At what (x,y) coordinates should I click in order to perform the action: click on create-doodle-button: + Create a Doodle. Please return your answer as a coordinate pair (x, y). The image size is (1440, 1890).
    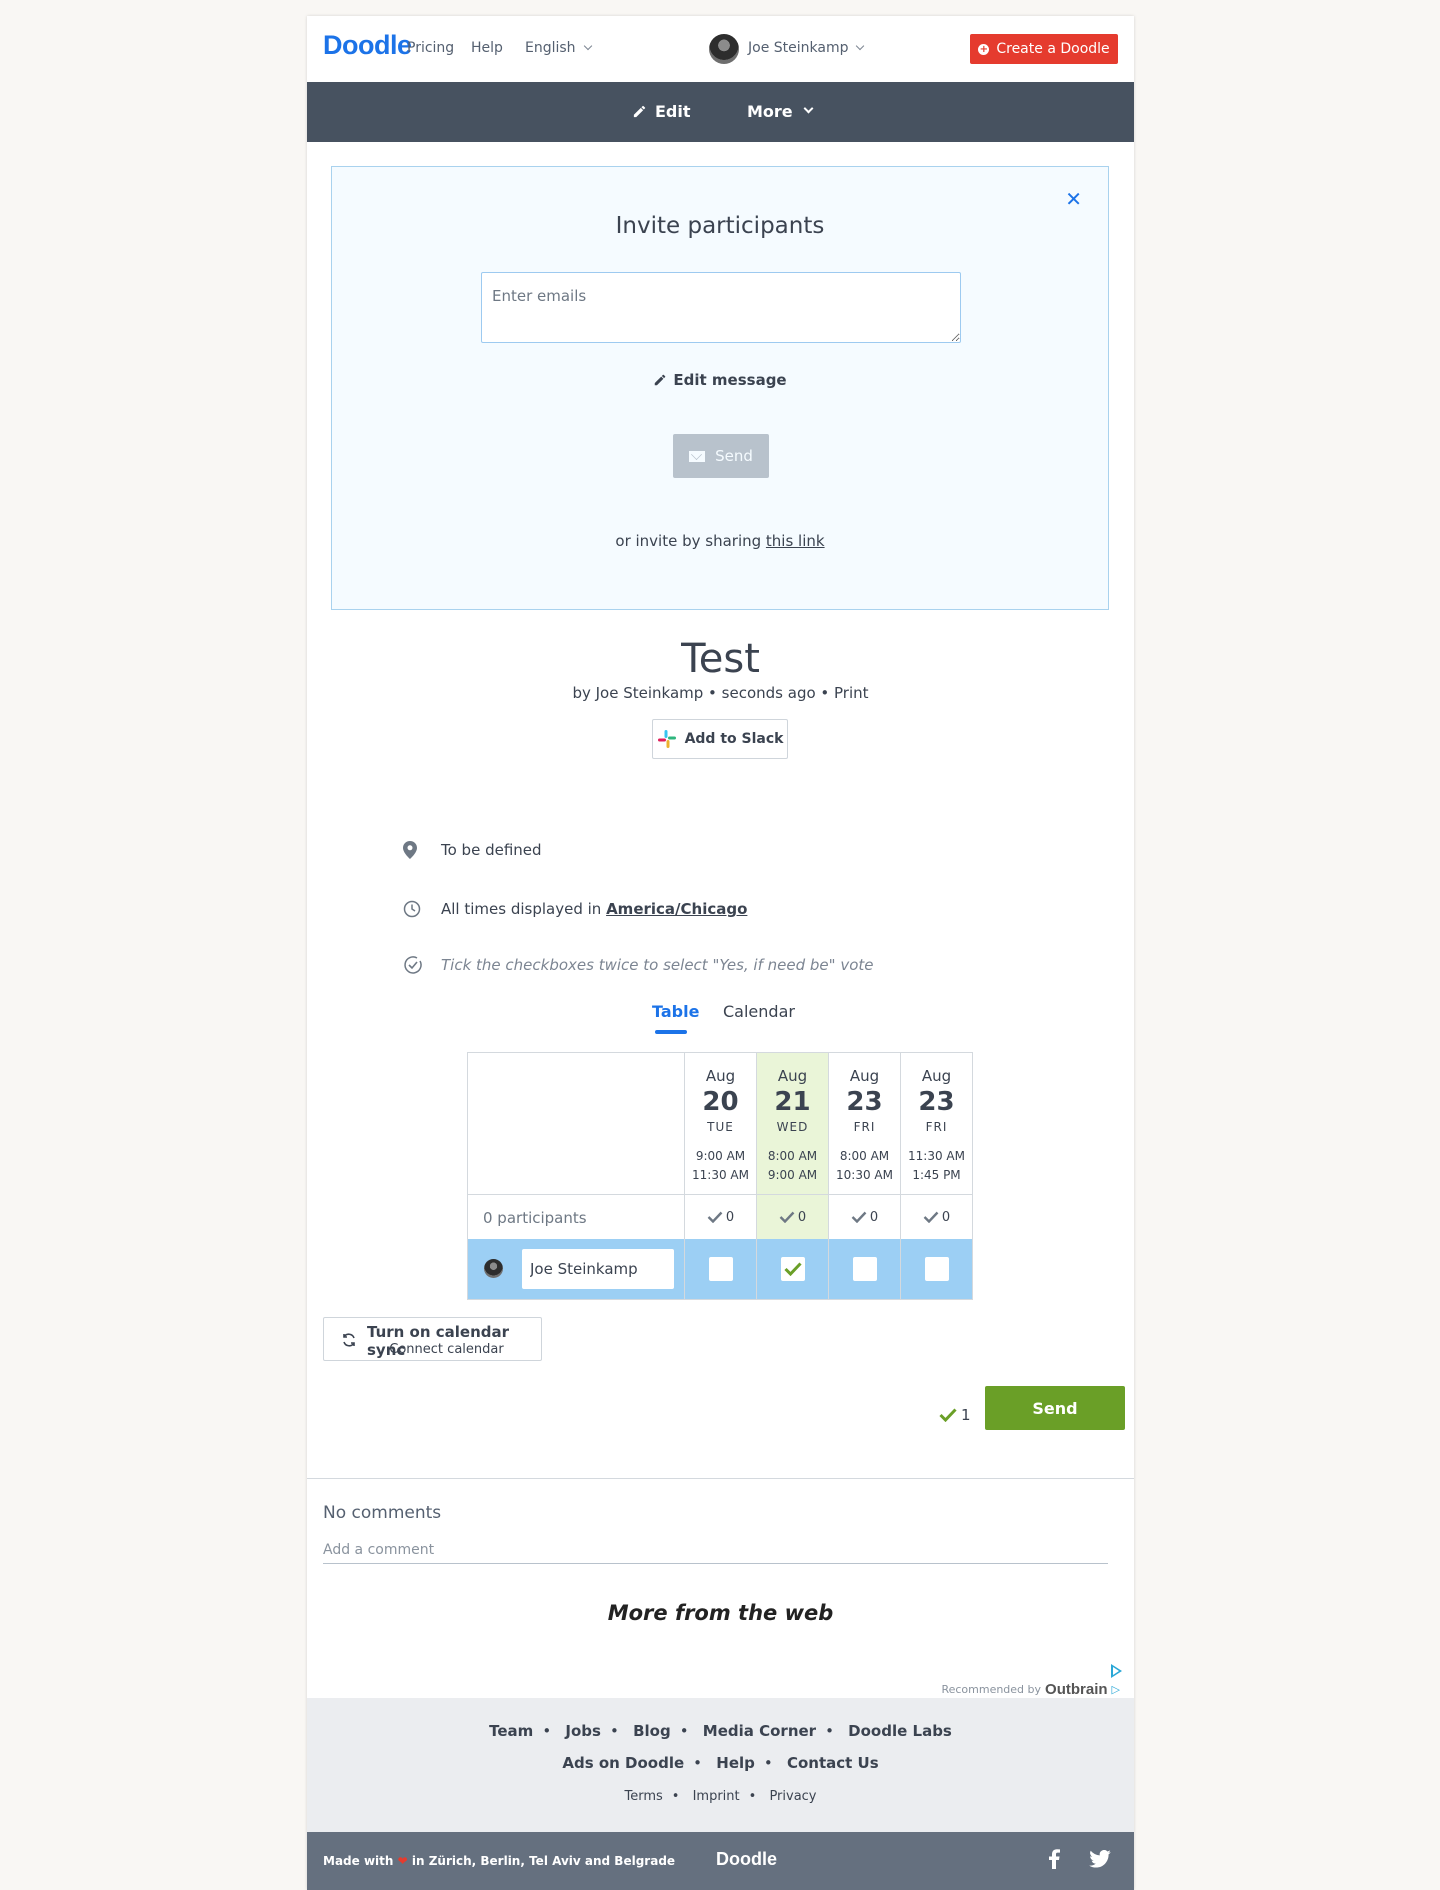
    Looking at the image, I should click on (1044, 49).